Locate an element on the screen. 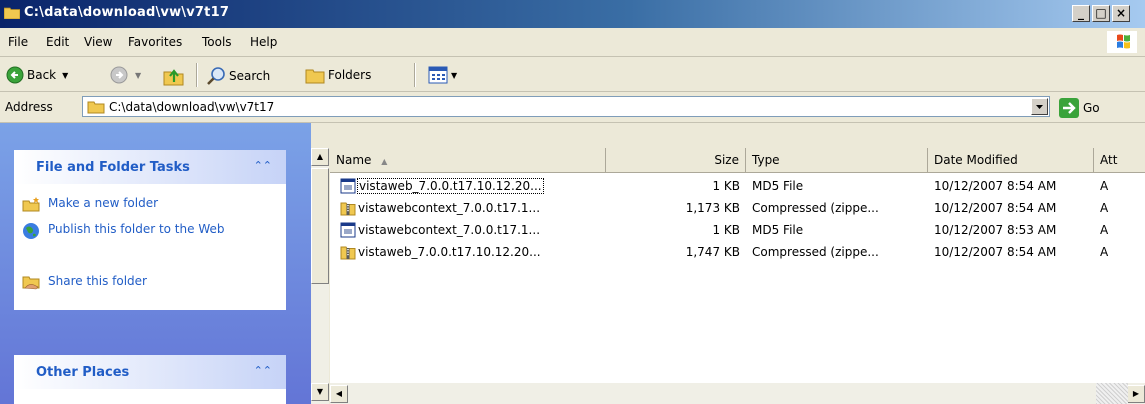  address-value: C:\data\download\vw\v7t17 is located at coordinates (192, 107).